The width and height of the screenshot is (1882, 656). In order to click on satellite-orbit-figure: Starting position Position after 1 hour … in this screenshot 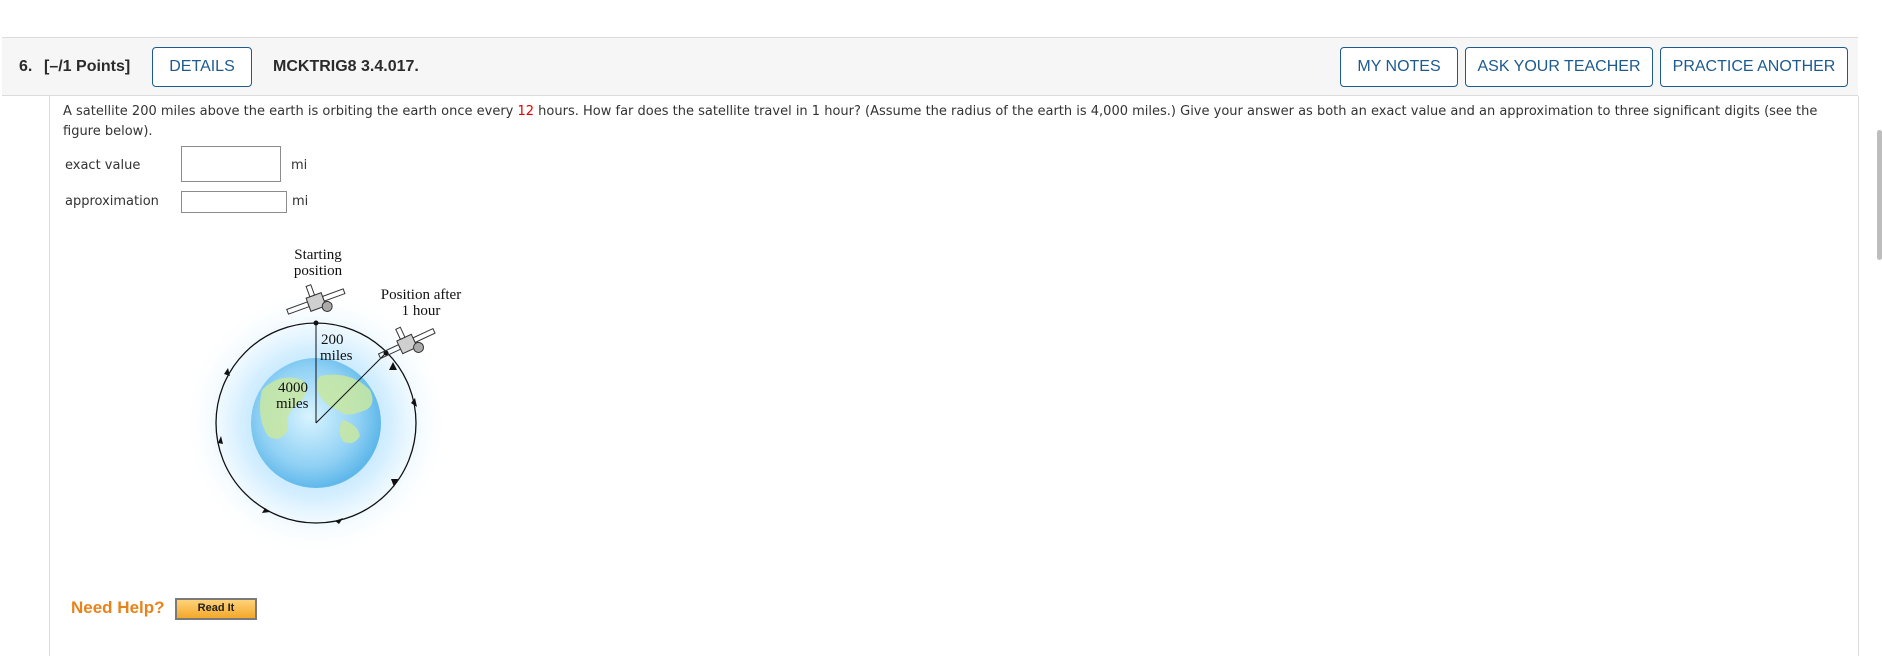, I will do `click(321, 402)`.